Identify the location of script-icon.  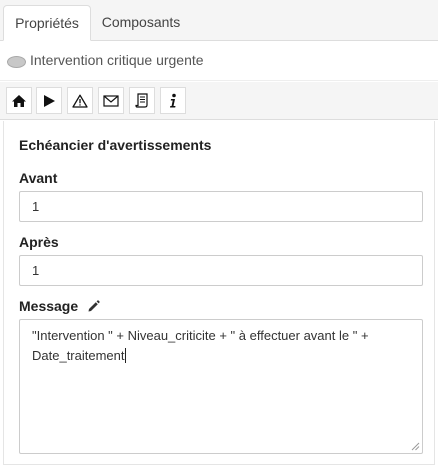
(141, 100).